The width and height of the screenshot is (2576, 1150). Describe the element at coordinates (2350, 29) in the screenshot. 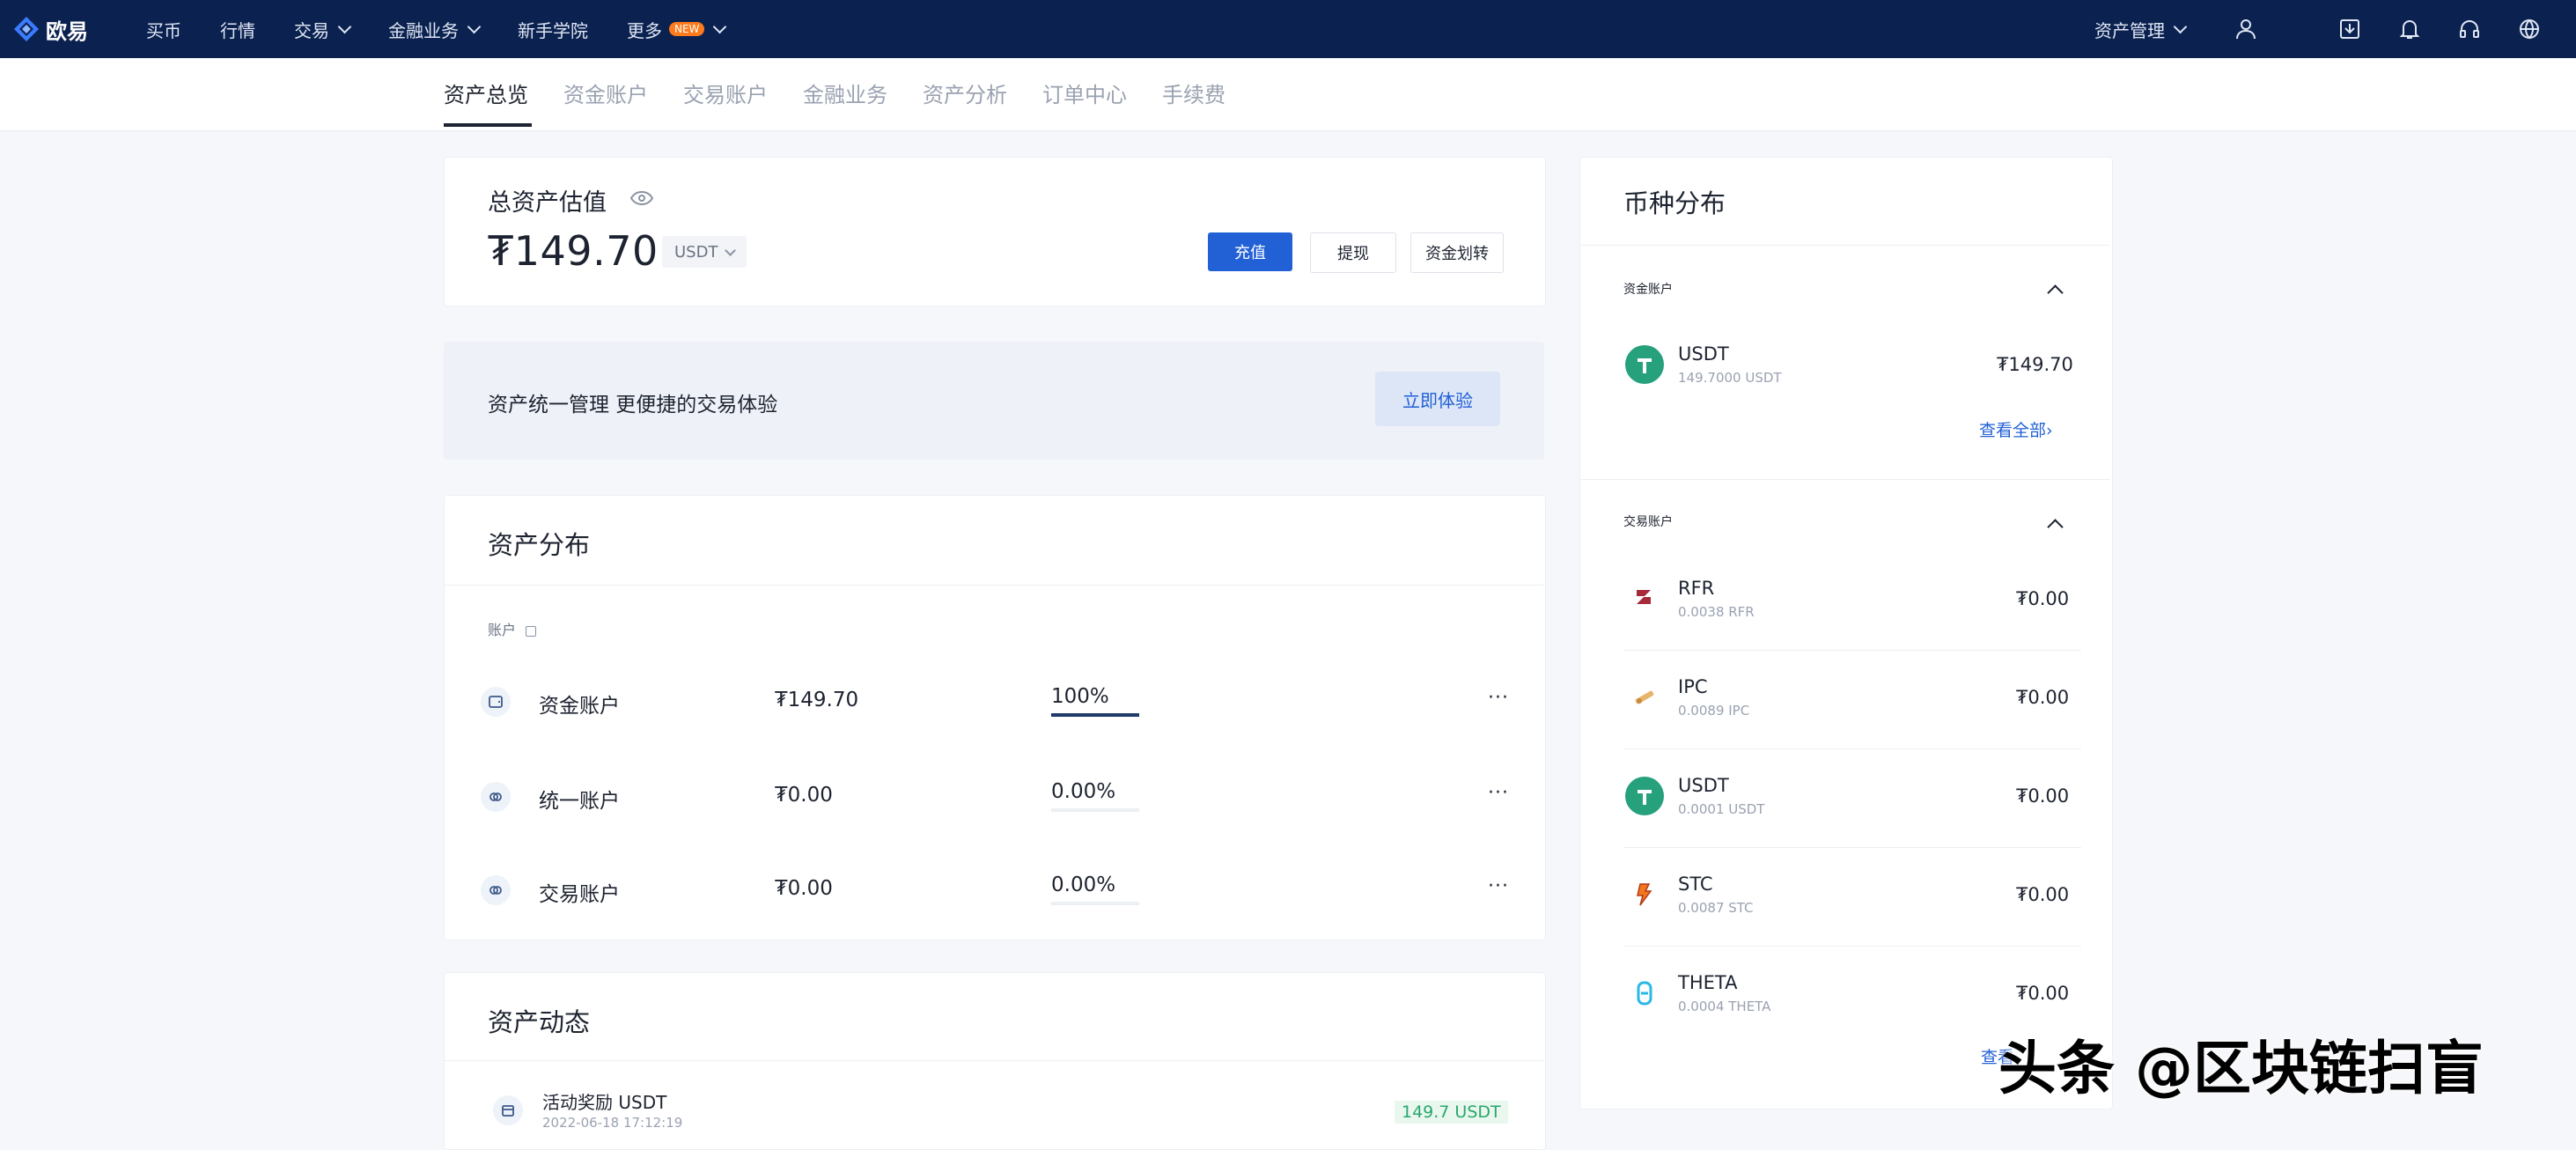

I see `download-icon` at that location.